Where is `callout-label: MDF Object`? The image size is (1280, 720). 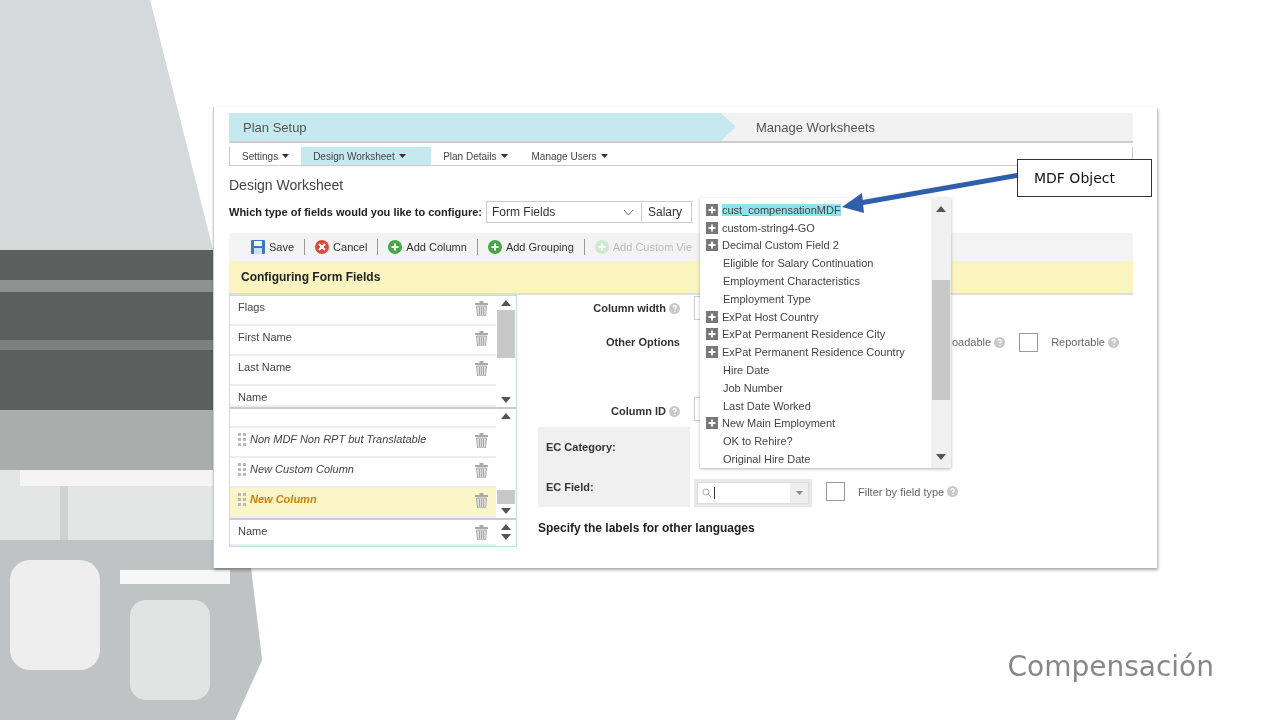
callout-label: MDF Object is located at coordinates (1084, 178).